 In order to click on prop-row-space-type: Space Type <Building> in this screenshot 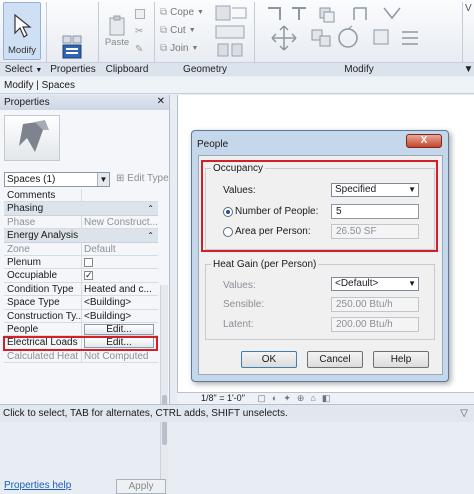, I will do `click(81, 303)`.